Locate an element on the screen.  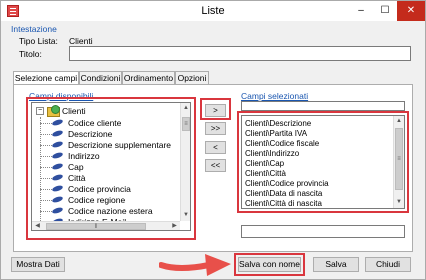
annotation-arrow-icon is located at coordinates (195, 265).